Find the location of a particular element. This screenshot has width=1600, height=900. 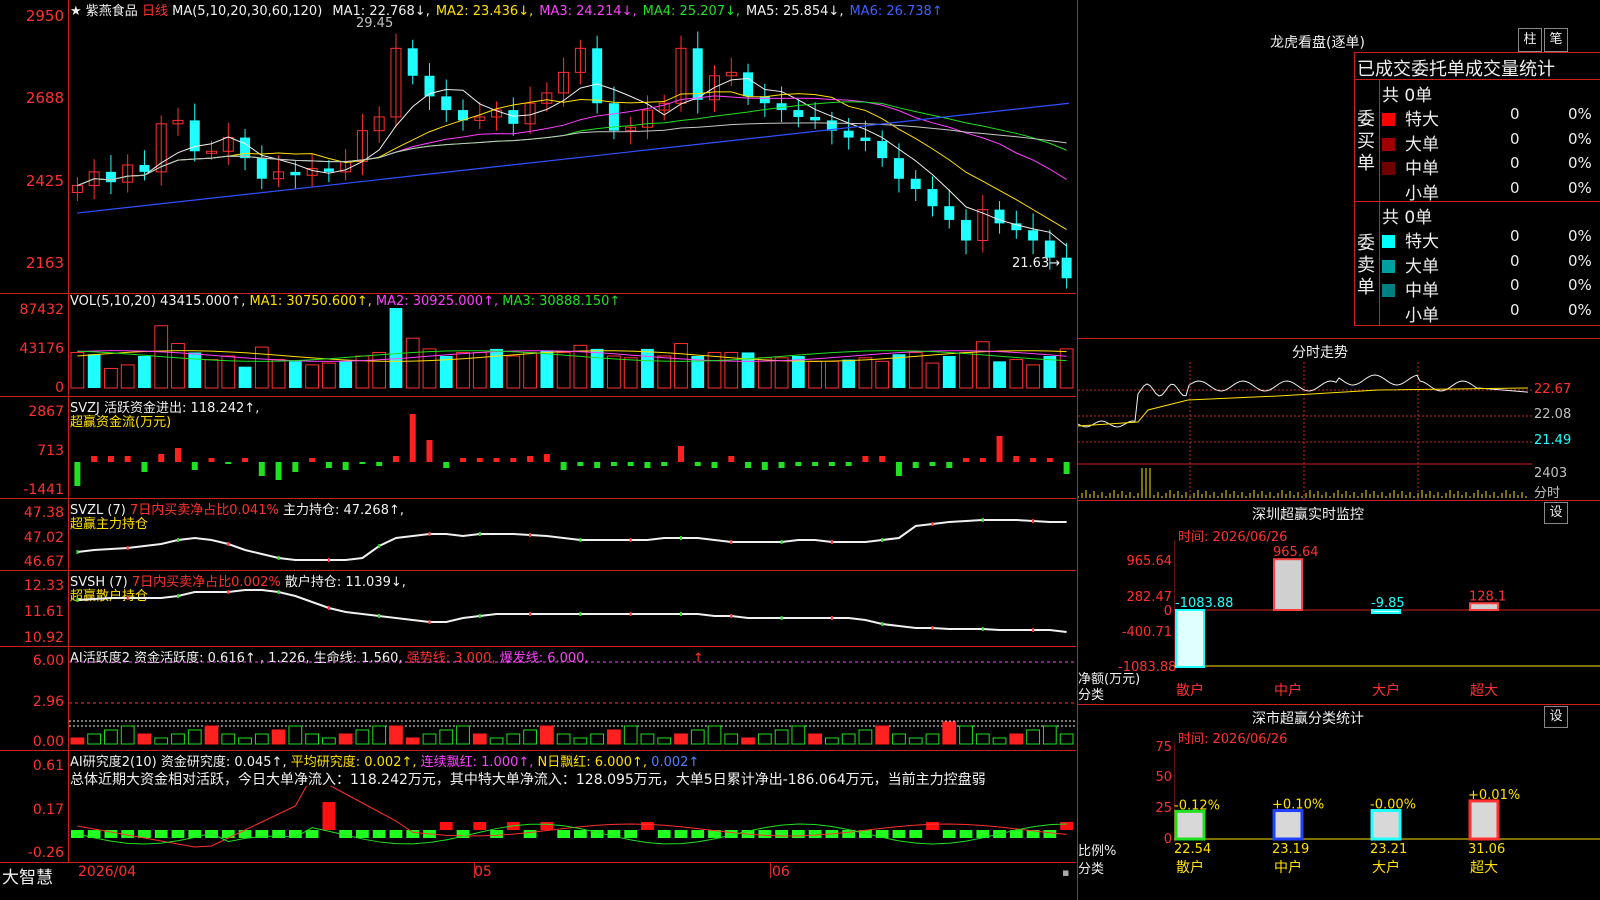

monitor-tick: 0 is located at coordinates (1167, 611).